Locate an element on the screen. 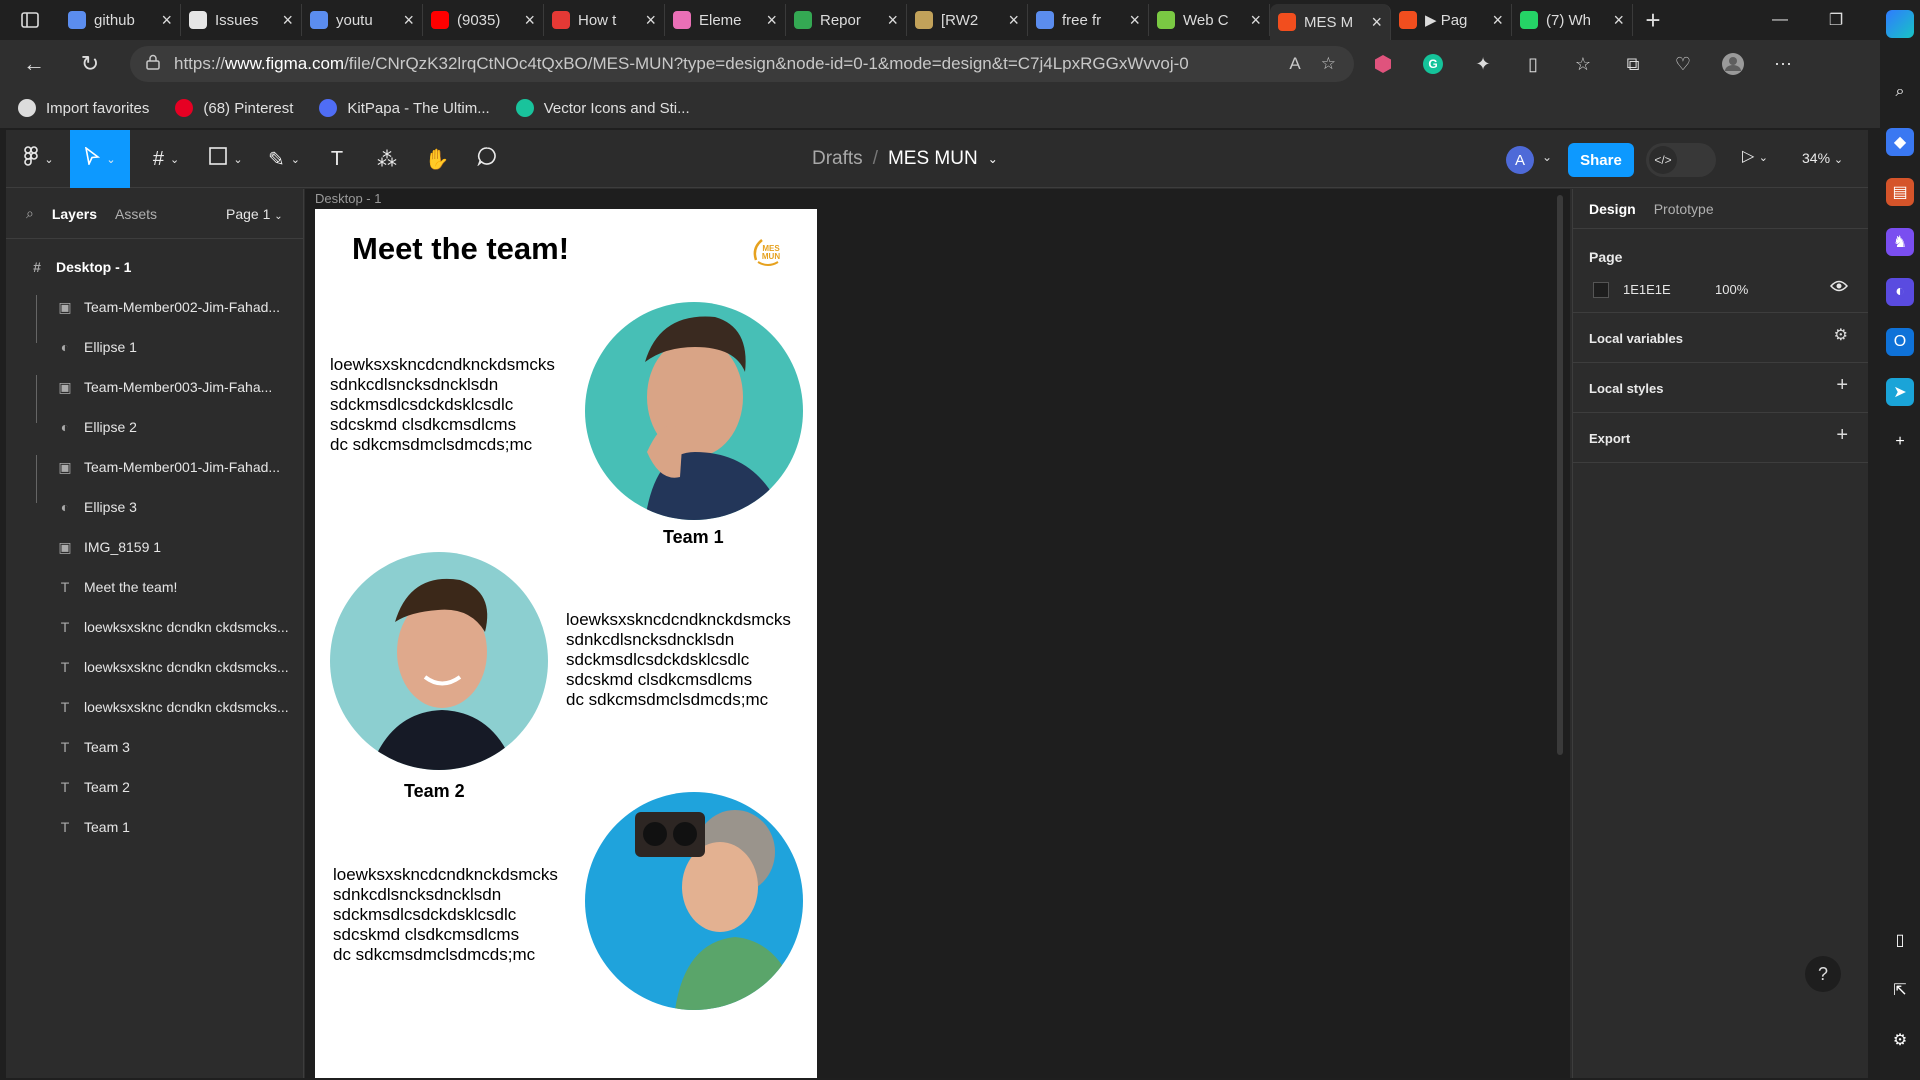 The image size is (1920, 1080). copilot-icon is located at coordinates (1900, 24).